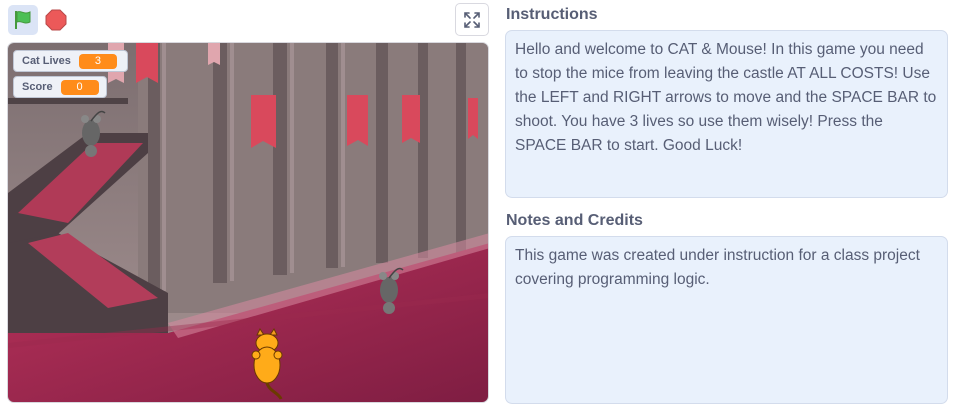 This screenshot has height=415, width=957. I want to click on cat-lives-value: 3, so click(97, 61).